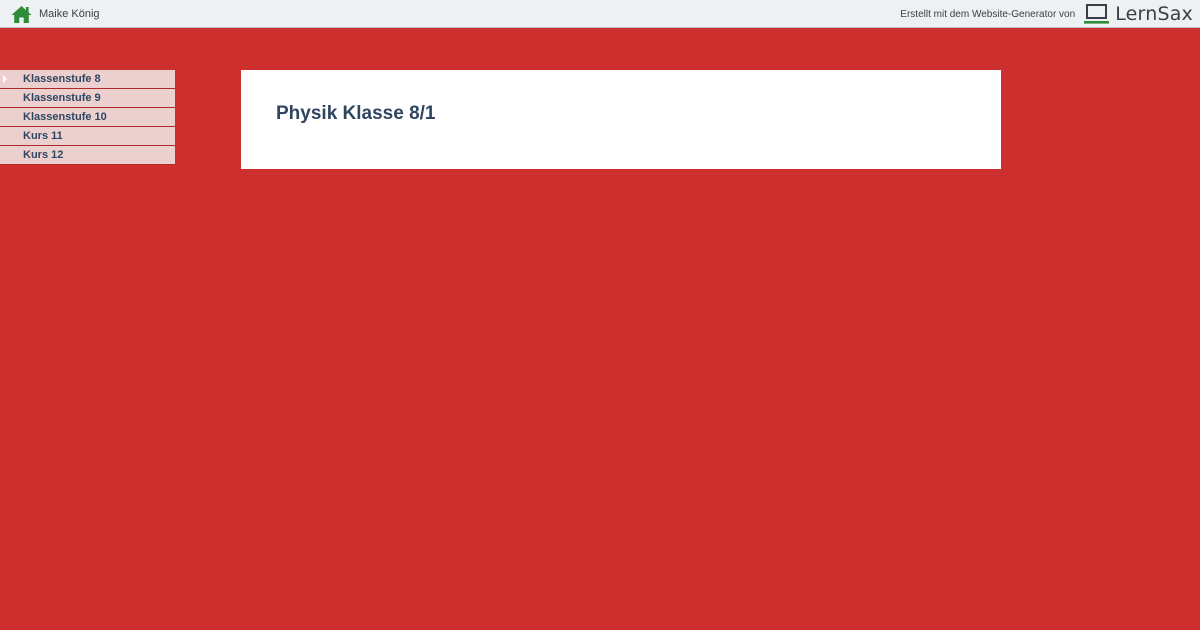  I want to click on sidebar-item-label: Klassenstufe 8, so click(62, 79).